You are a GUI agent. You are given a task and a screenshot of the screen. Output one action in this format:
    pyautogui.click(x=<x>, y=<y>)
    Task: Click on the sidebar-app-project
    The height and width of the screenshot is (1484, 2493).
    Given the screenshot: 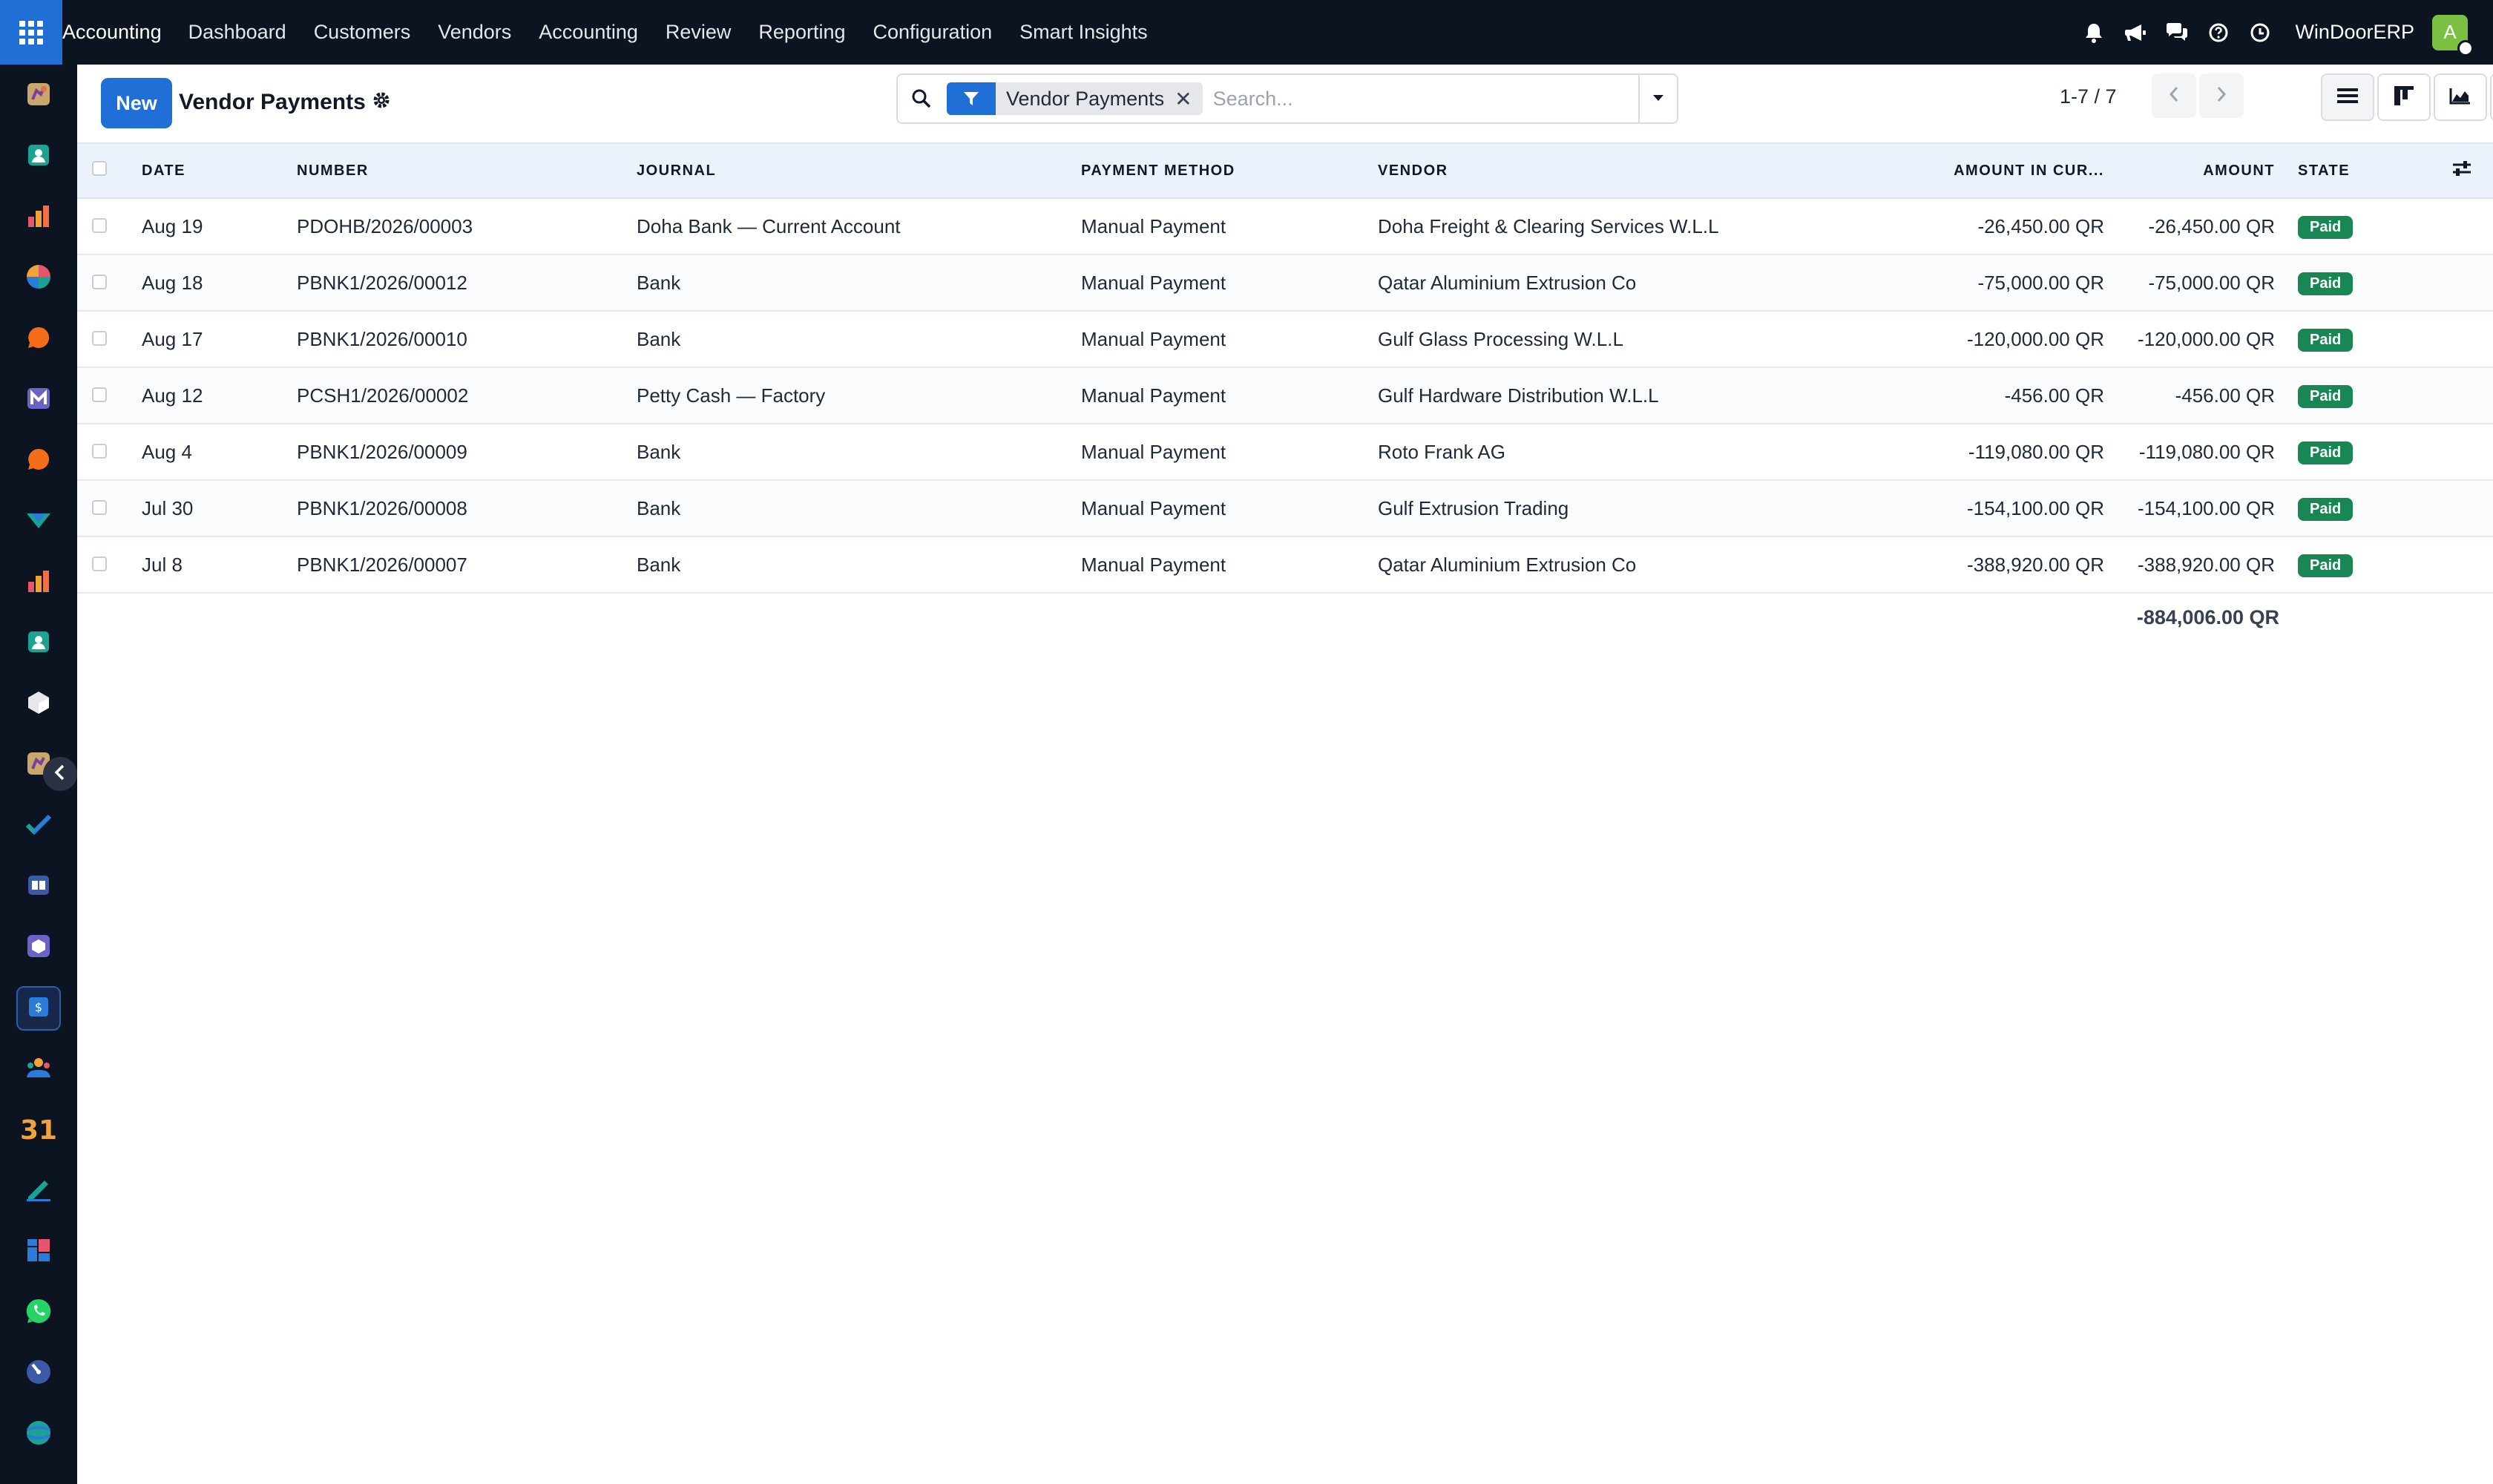 What is the action you would take?
    pyautogui.click(x=38, y=826)
    